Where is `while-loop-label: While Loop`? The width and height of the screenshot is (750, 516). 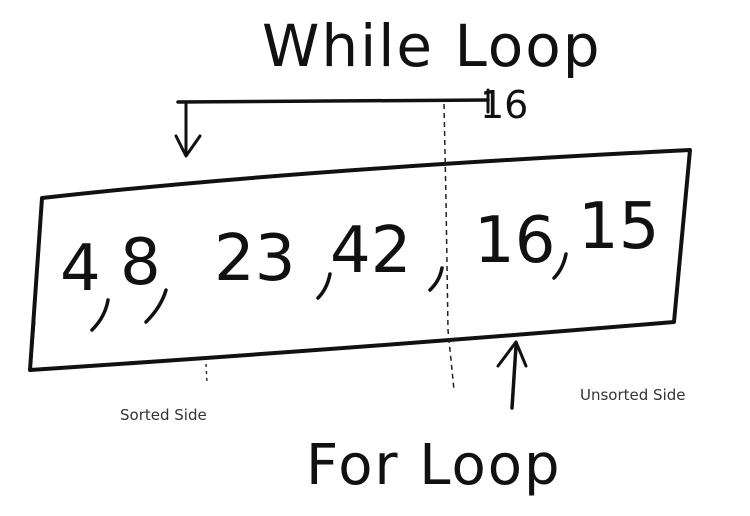
while-loop-label: While Loop is located at coordinates (432, 46).